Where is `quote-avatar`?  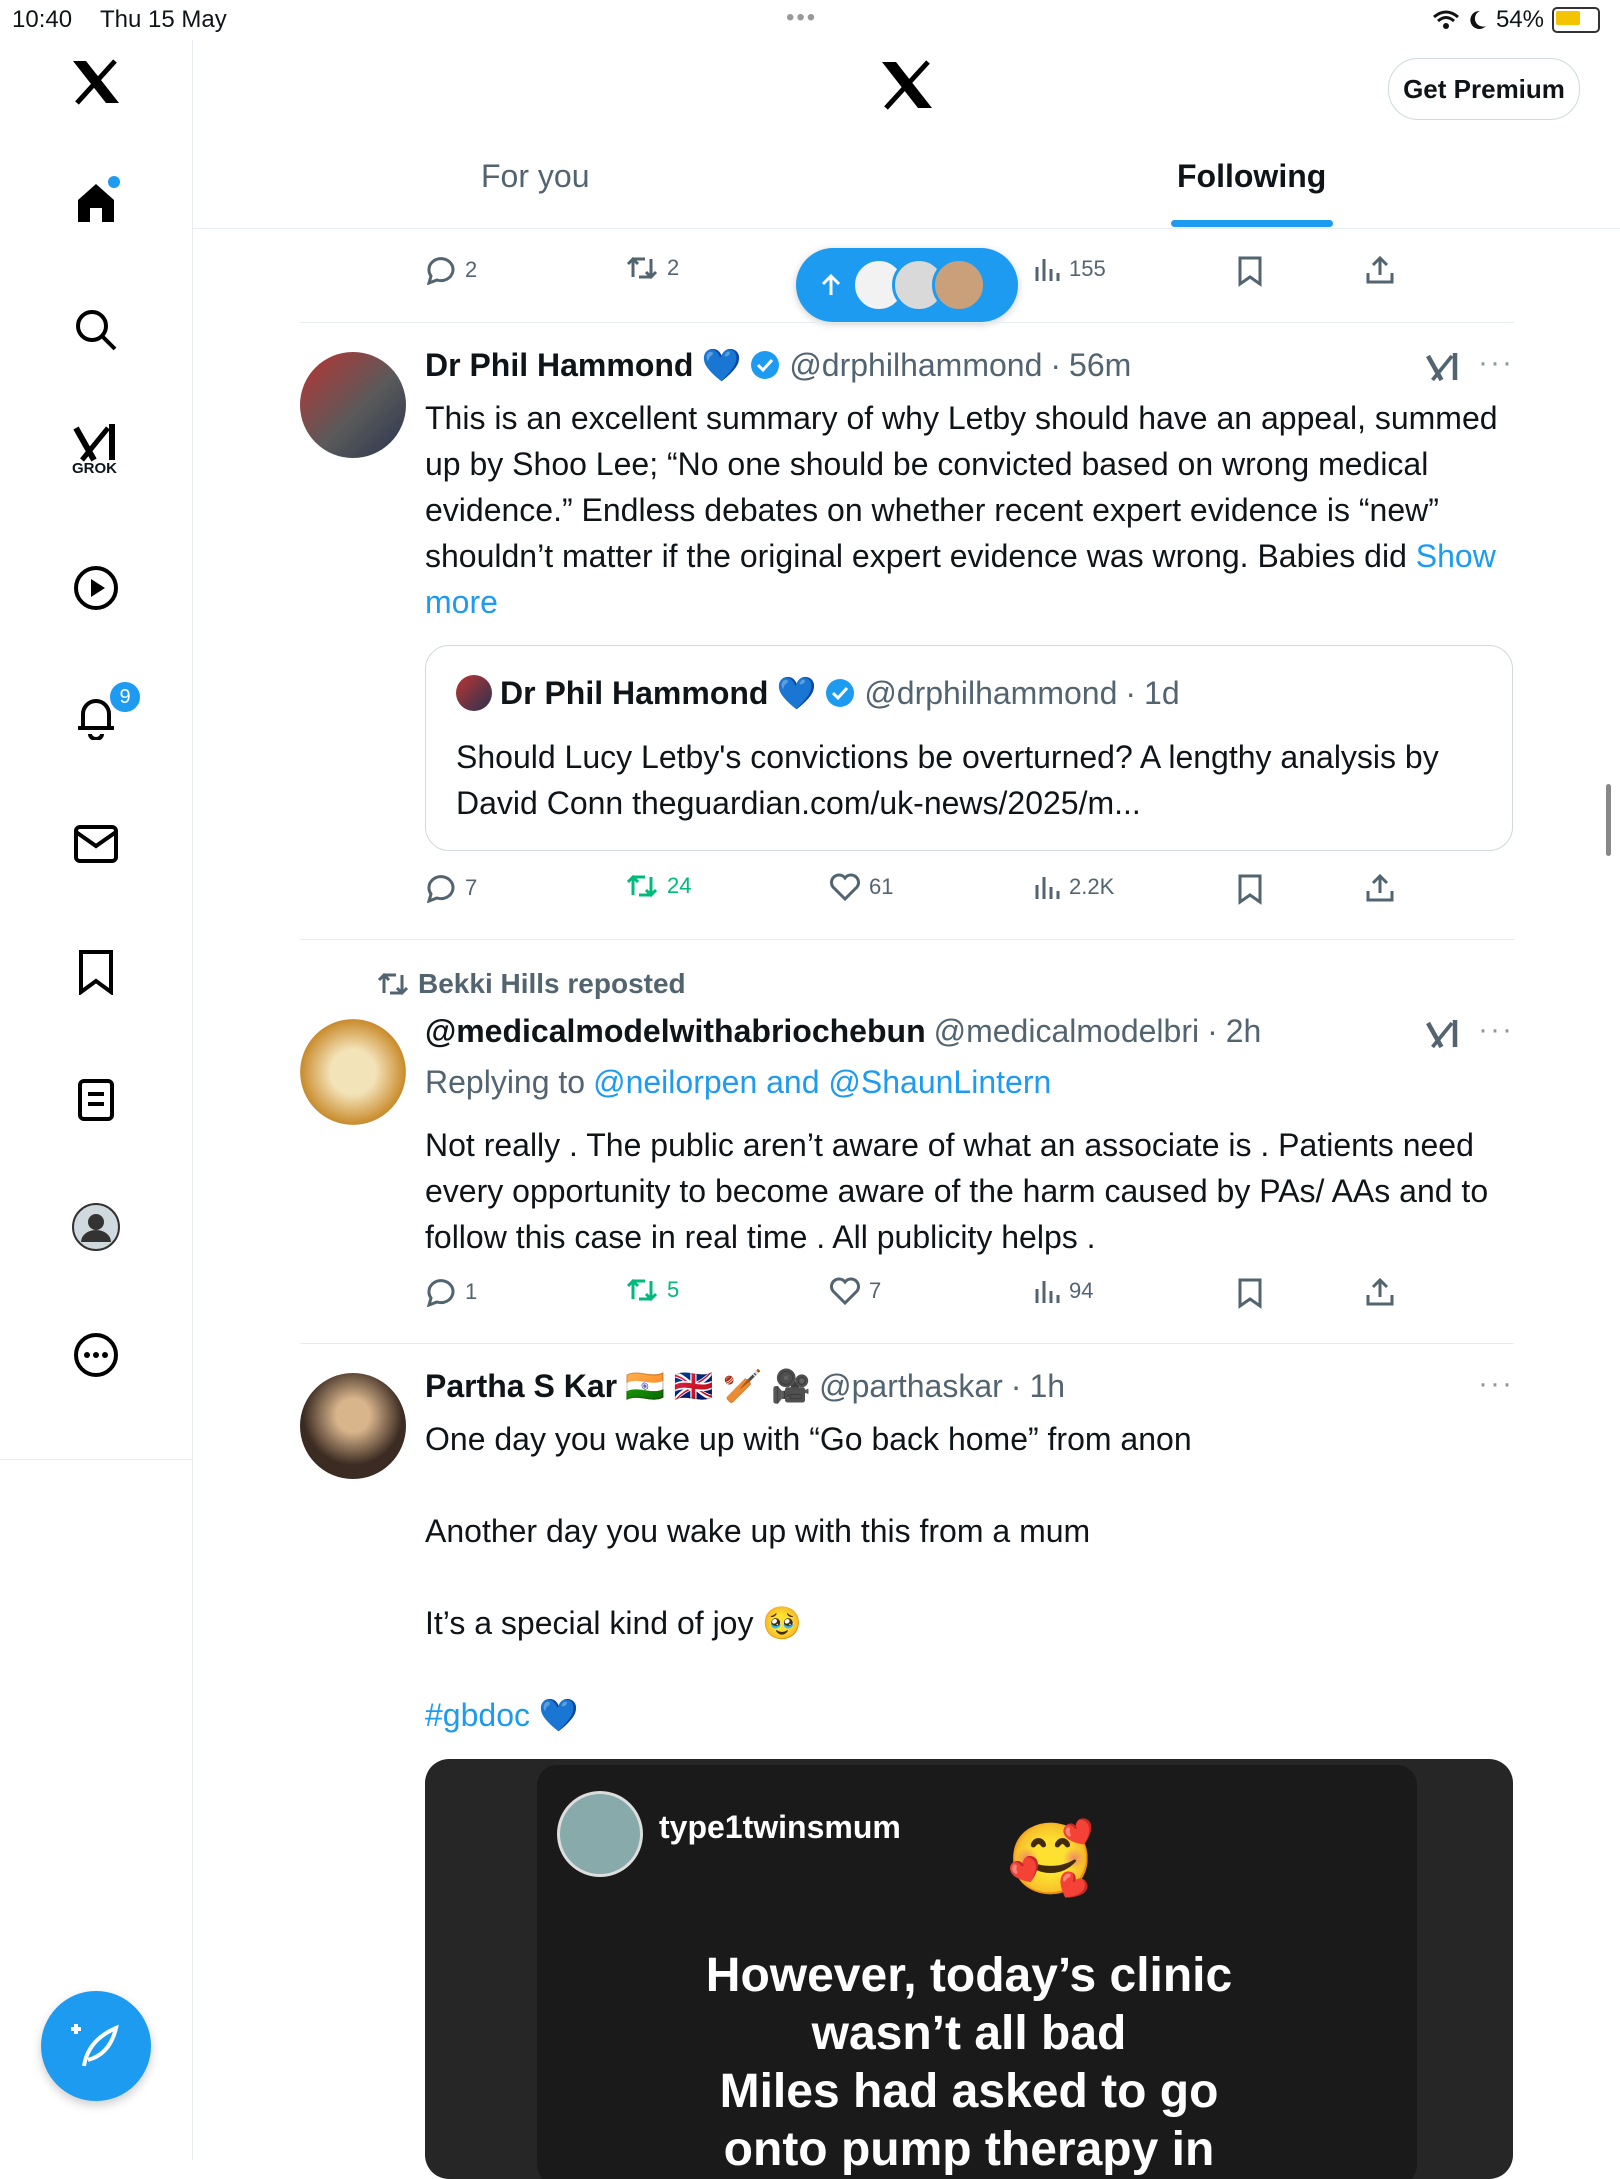 quote-avatar is located at coordinates (474, 693).